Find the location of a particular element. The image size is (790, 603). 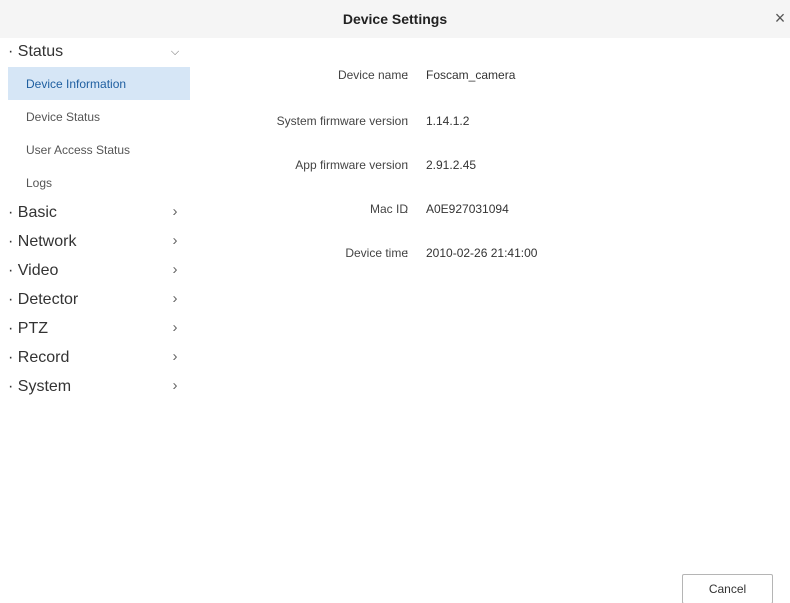

sidebar-item-label: Device Status is located at coordinates (63, 117).